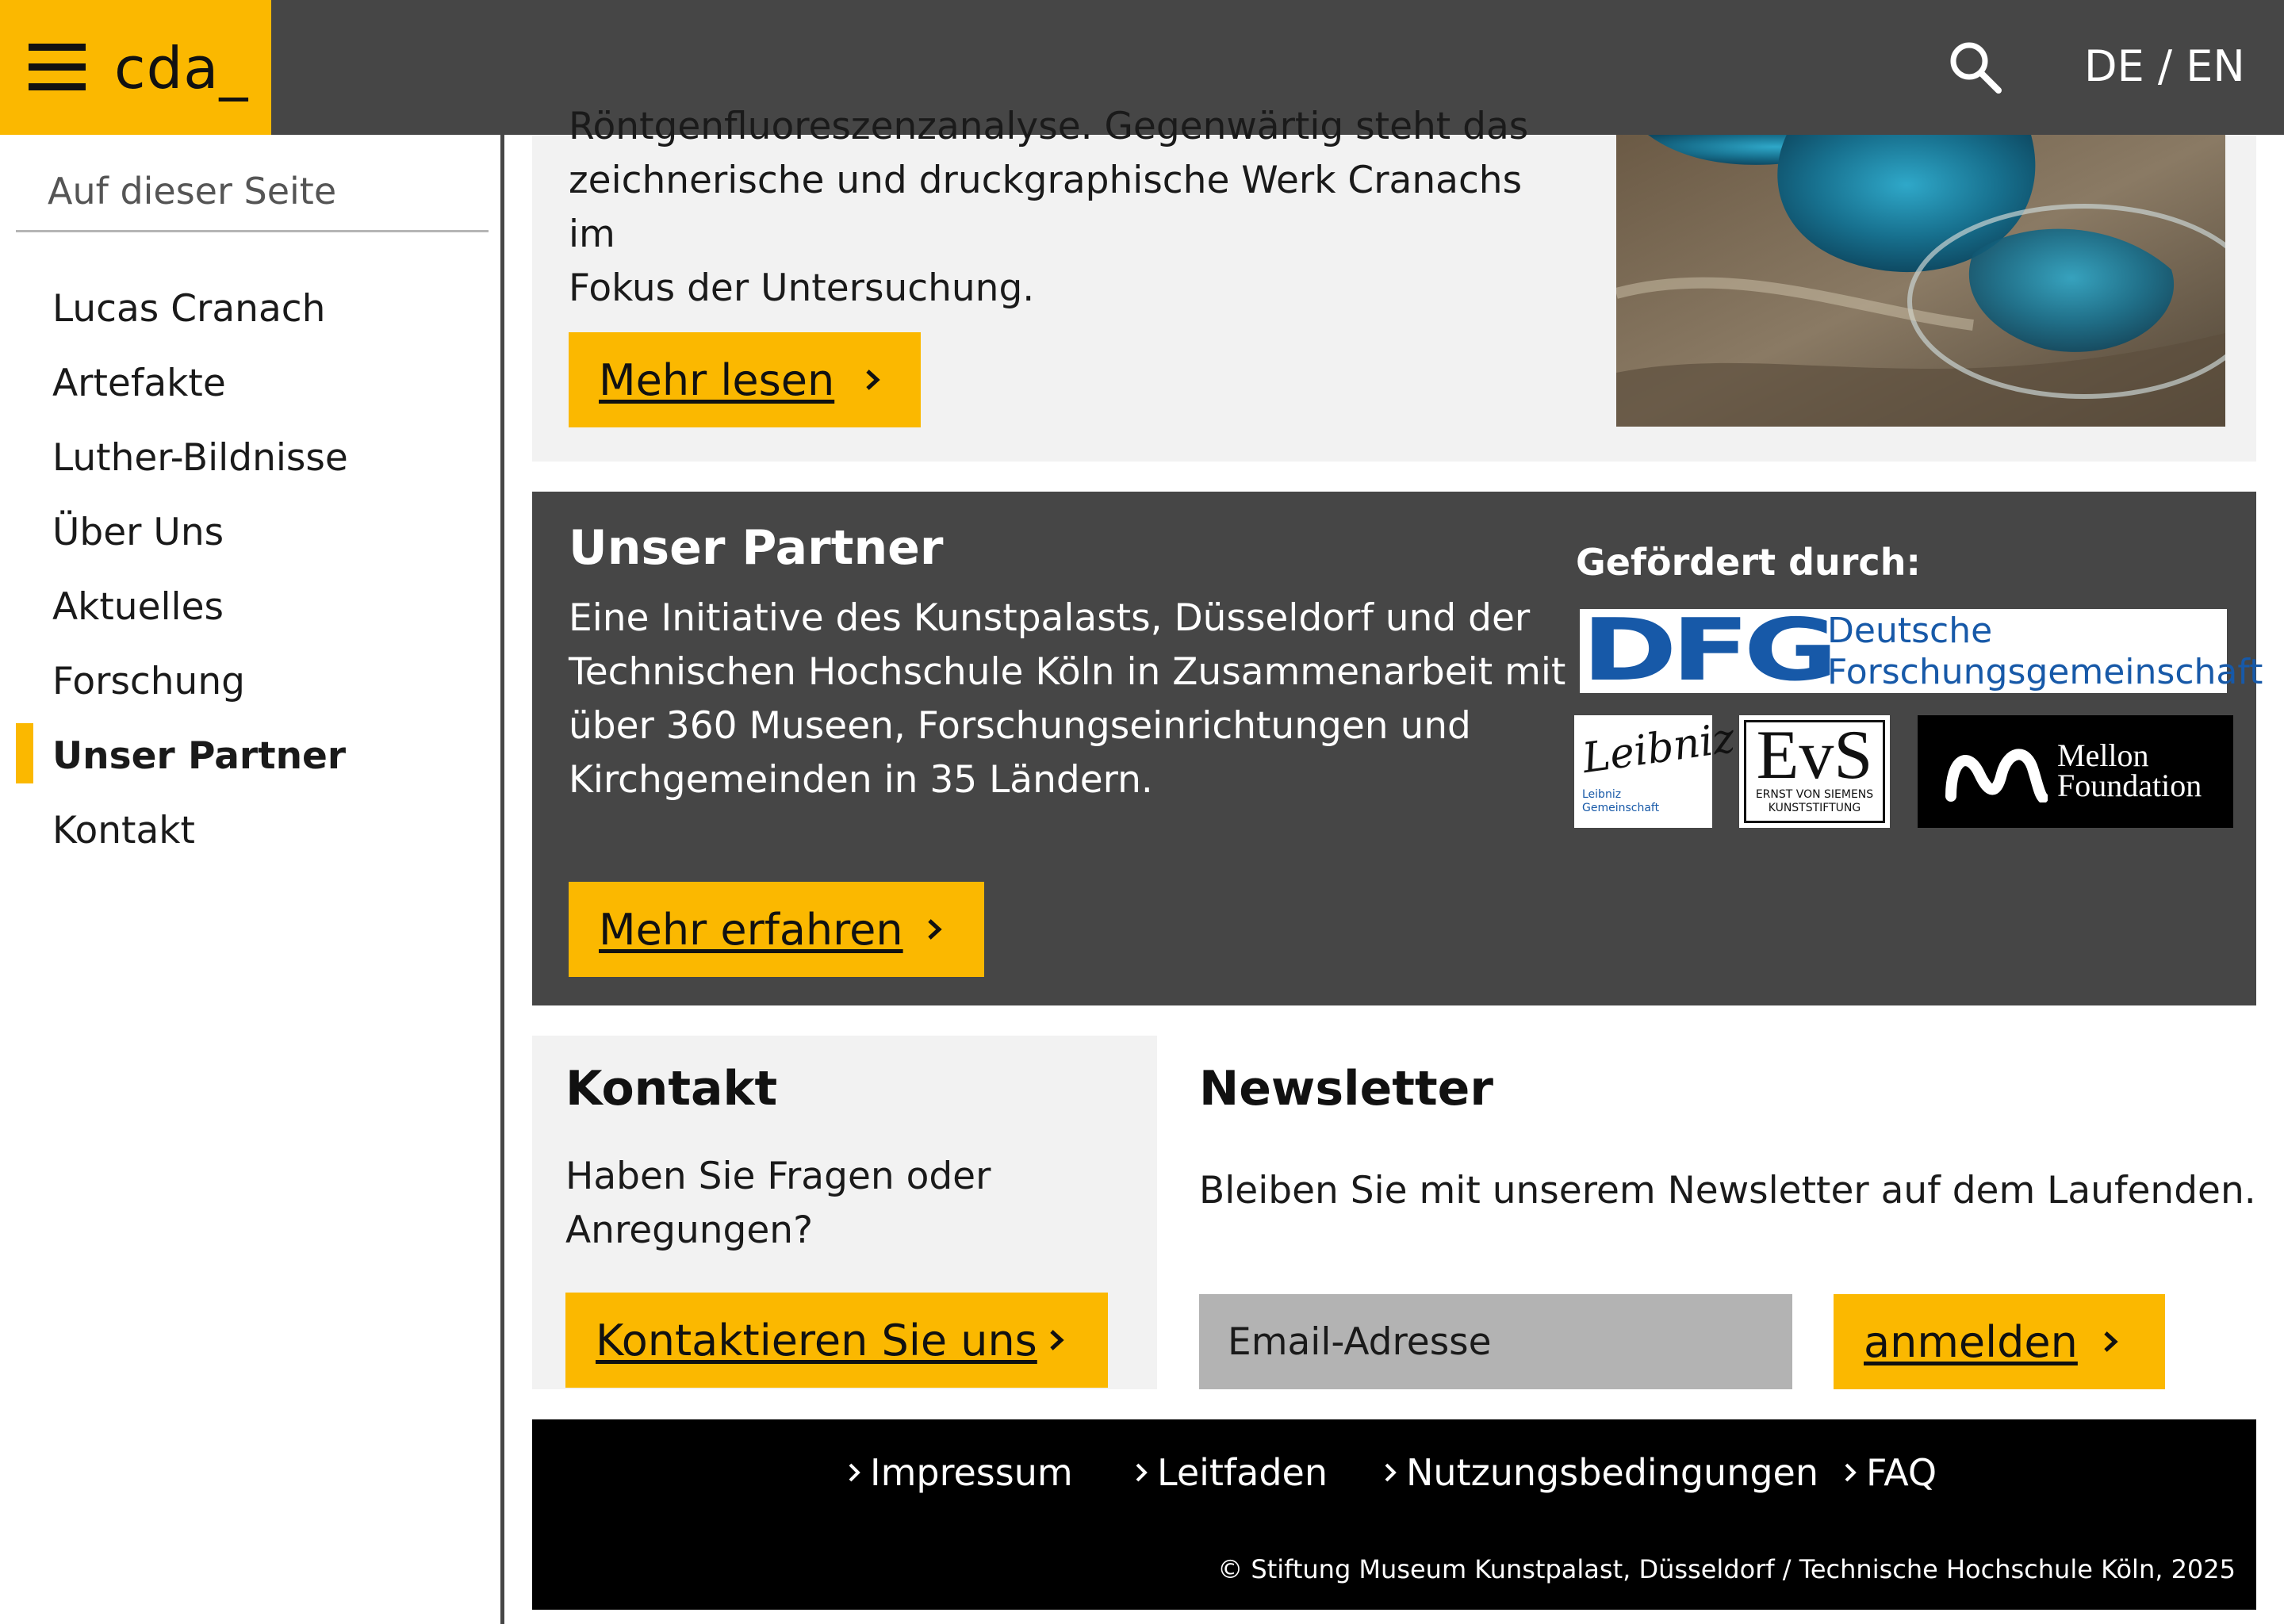 The height and width of the screenshot is (1624, 2284). I want to click on contact-title: Kontakt, so click(671, 1088).